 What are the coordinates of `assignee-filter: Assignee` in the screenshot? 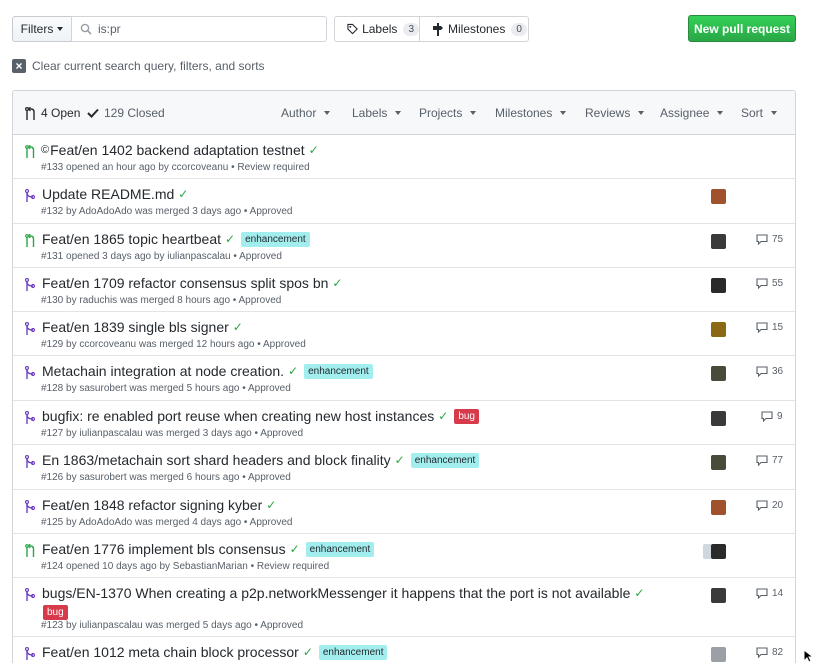 It's located at (692, 113).